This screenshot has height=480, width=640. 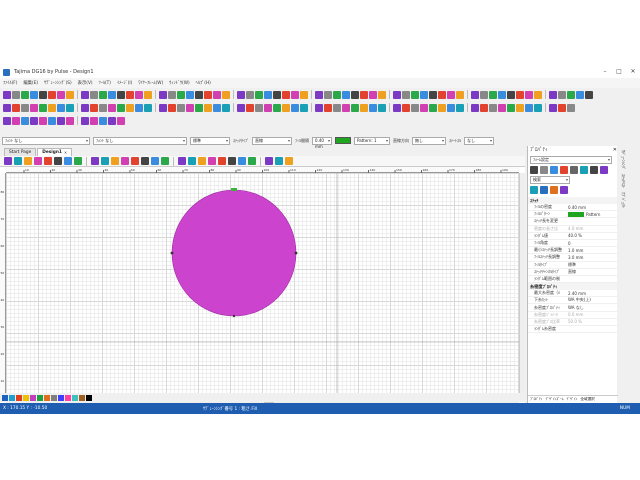 I want to click on standard-dropdown: 標準, so click(x=210, y=140).